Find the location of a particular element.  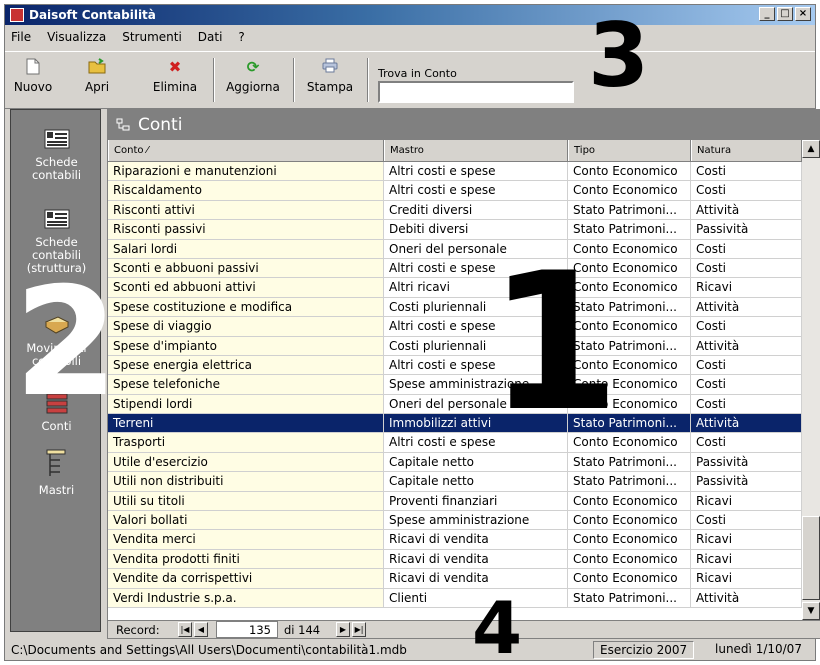

scroll-down-button: ▼ is located at coordinates (811, 611).